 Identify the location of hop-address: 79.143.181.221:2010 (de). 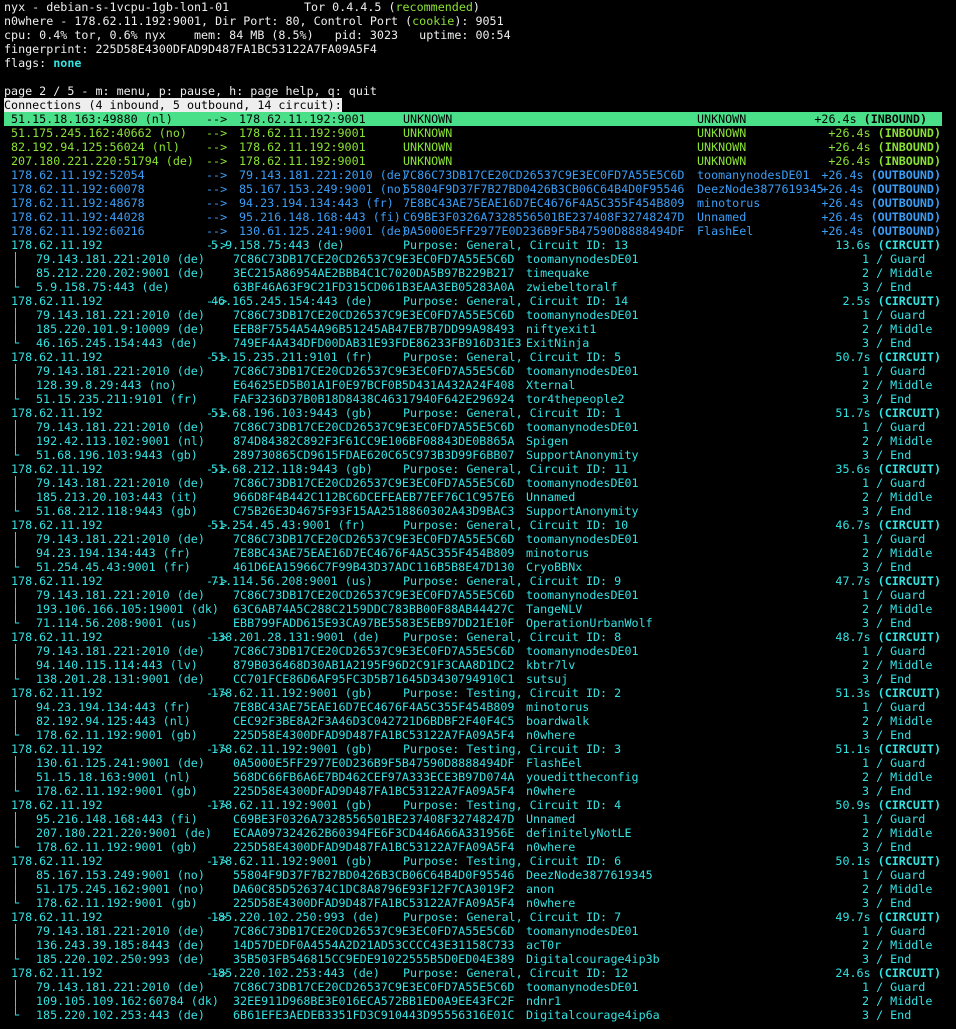
(120, 987).